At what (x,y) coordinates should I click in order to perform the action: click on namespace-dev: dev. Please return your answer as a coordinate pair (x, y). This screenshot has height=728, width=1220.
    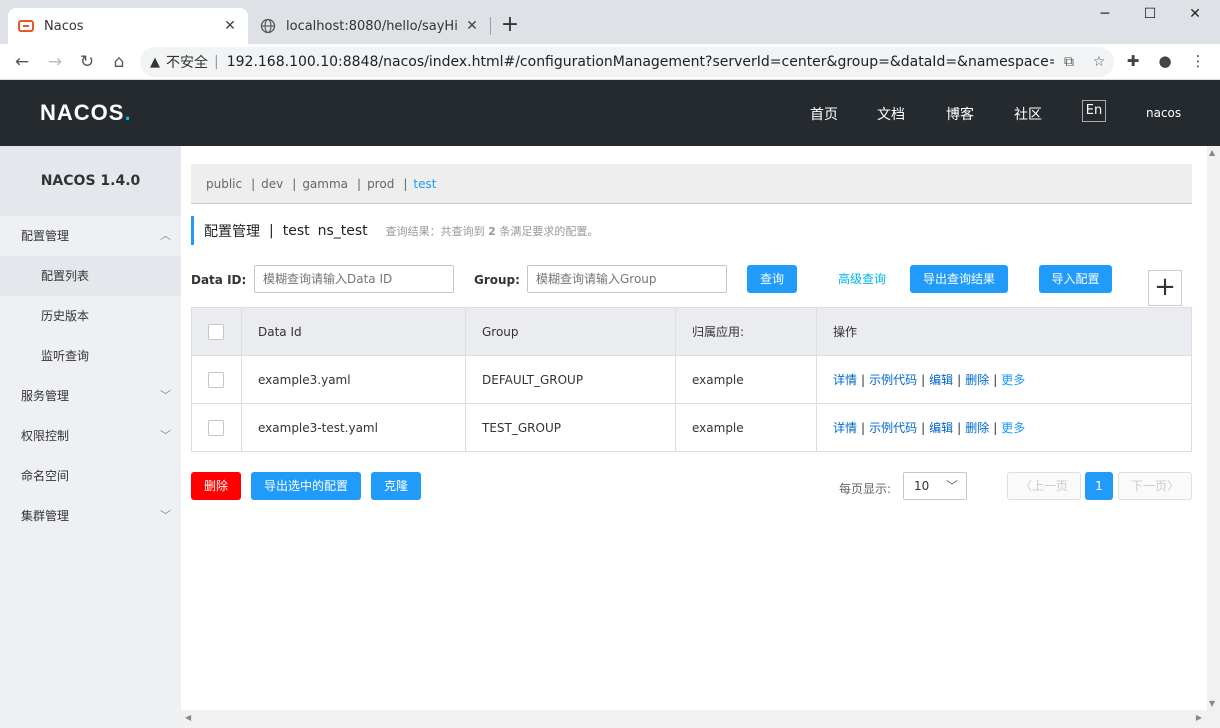
    Looking at the image, I should click on (272, 184).